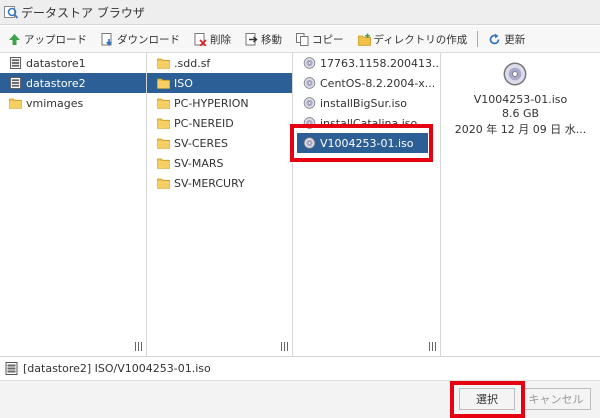 Image resolution: width=600 pixels, height=418 pixels. I want to click on datastore-item-datastore1: datastore1, so click(73, 63).